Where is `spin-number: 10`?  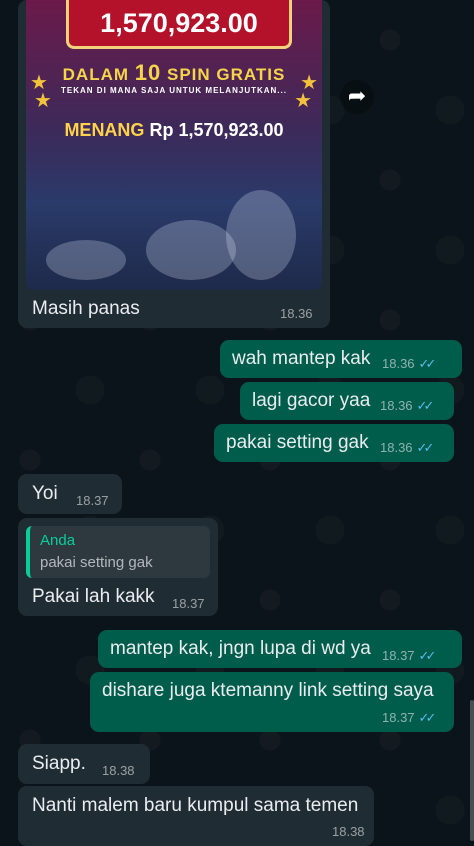 spin-number: 10 is located at coordinates (148, 72).